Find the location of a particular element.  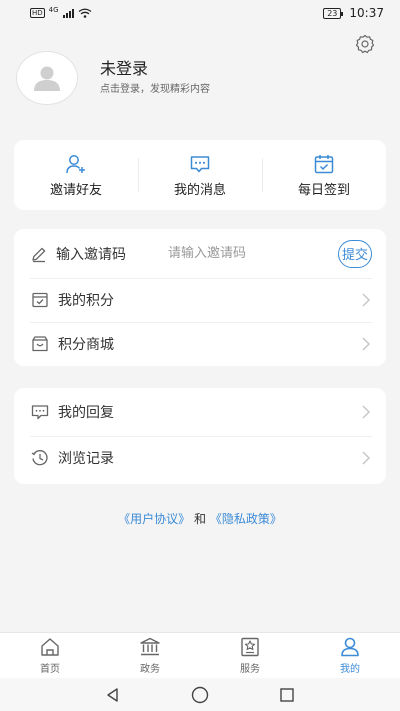

profile-text: 未登录 点击登录，发现精彩内容 is located at coordinates (155, 78).